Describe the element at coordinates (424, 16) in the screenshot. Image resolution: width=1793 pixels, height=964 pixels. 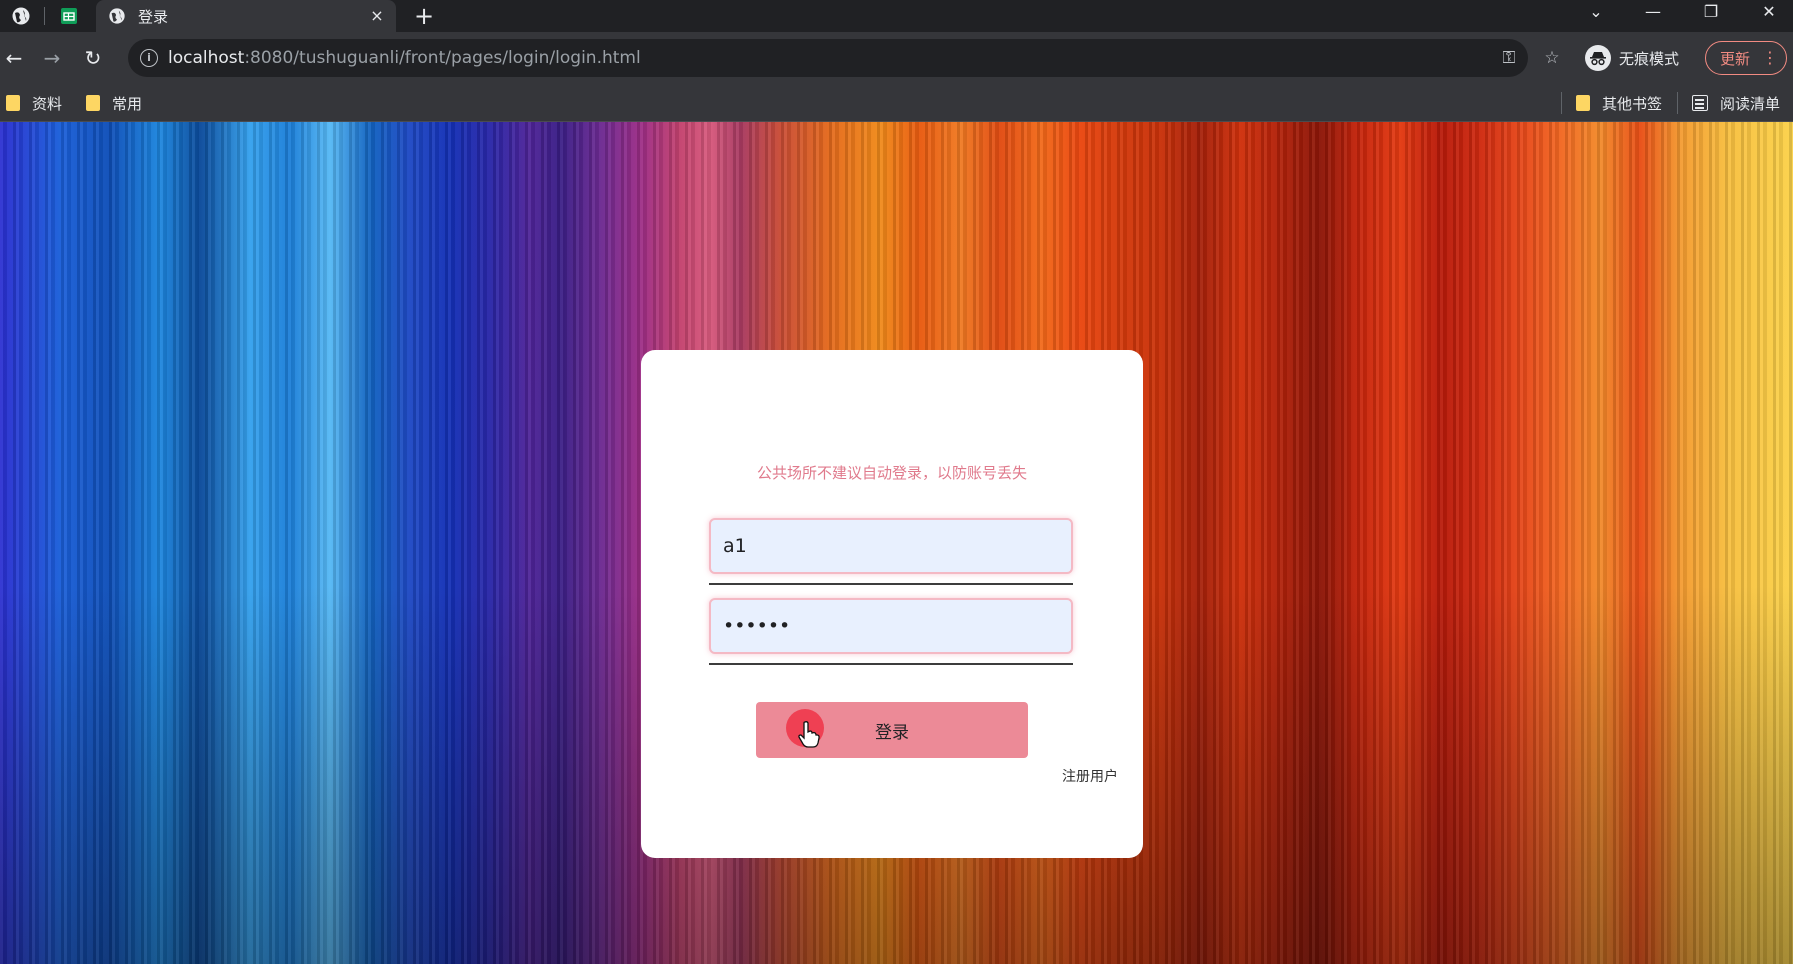
I see `new-tab-button: +` at that location.